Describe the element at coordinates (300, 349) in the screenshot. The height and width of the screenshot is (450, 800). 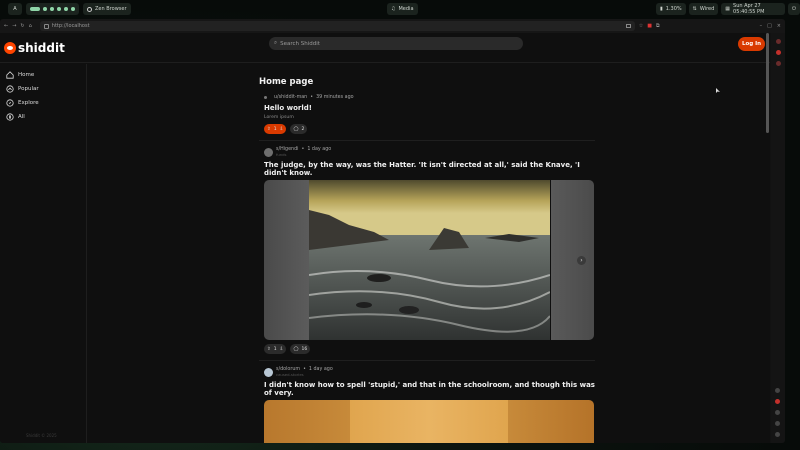
I see `comments-button: ◯ 16` at that location.